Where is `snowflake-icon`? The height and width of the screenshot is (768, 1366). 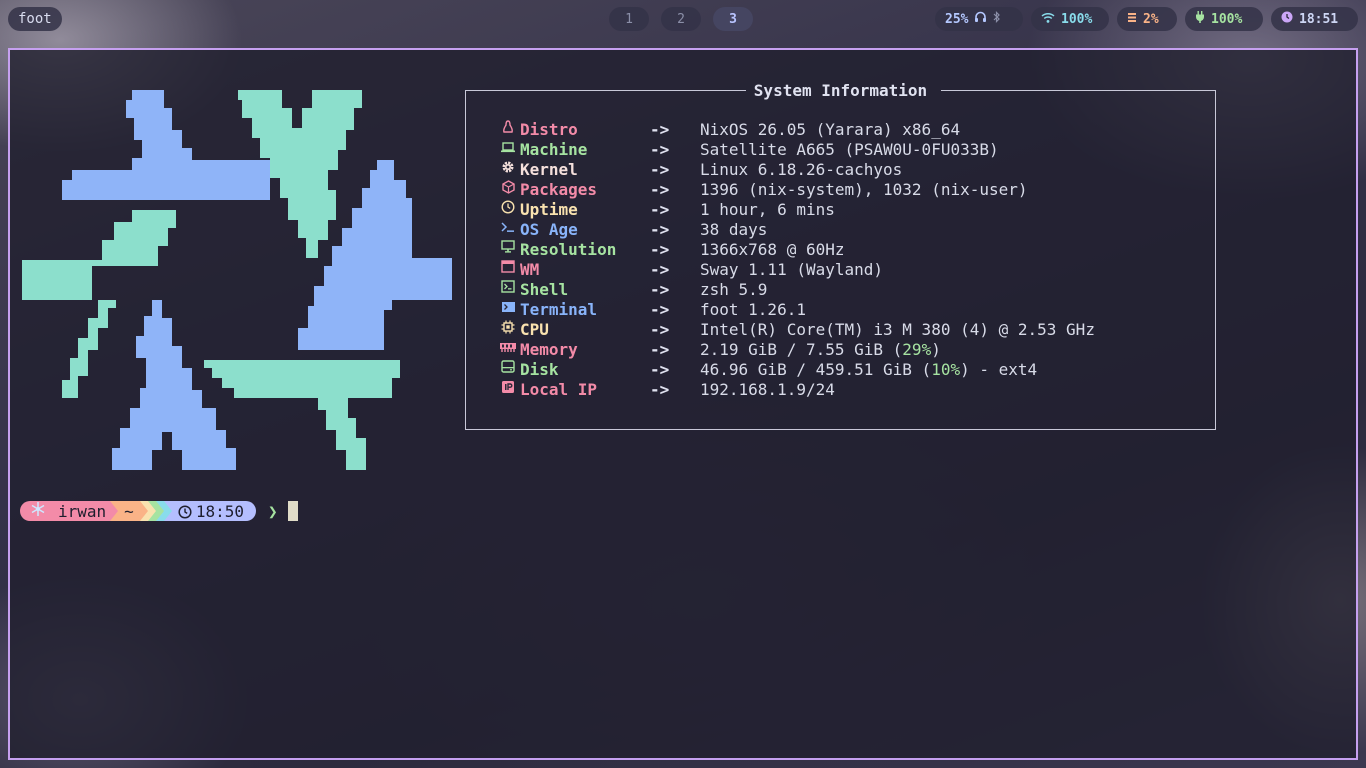
snowflake-icon is located at coordinates (38, 511).